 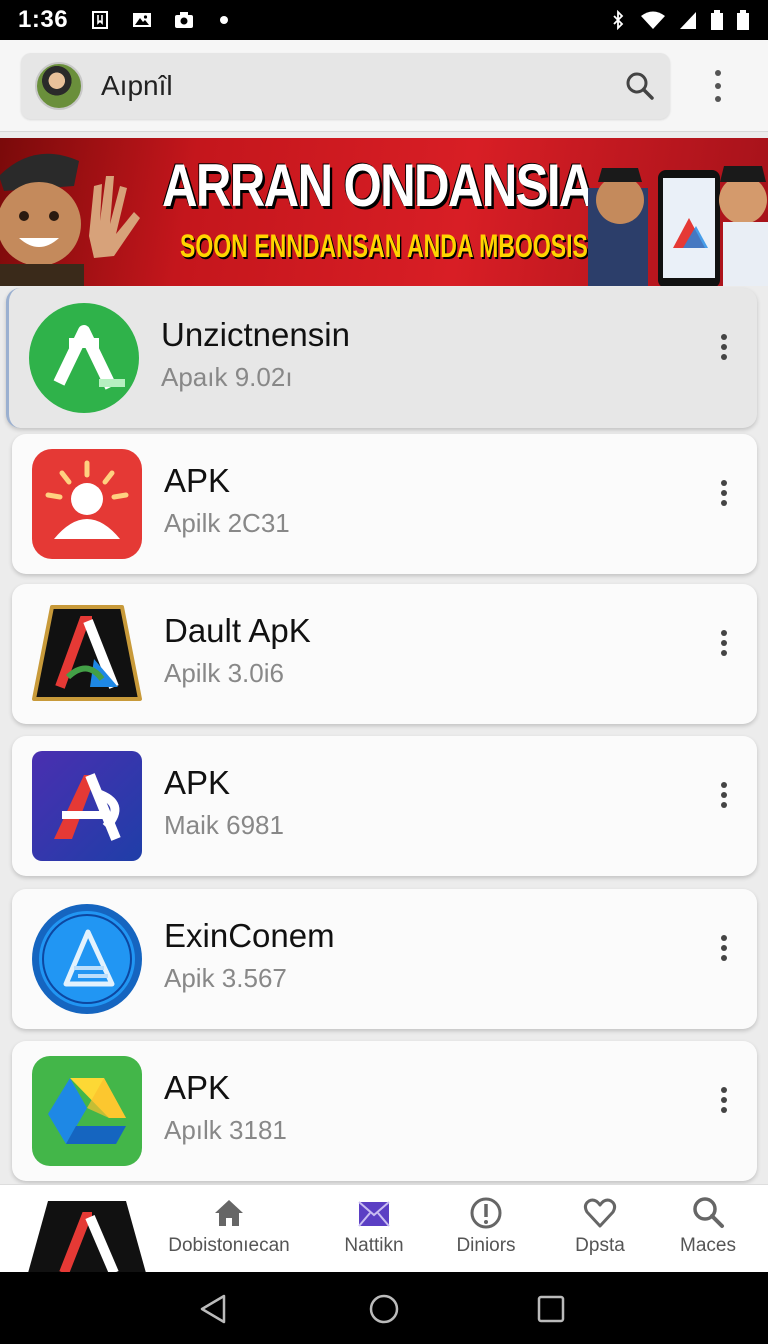 What do you see at coordinates (142, 20) in the screenshot?
I see `image-notification-icon` at bounding box center [142, 20].